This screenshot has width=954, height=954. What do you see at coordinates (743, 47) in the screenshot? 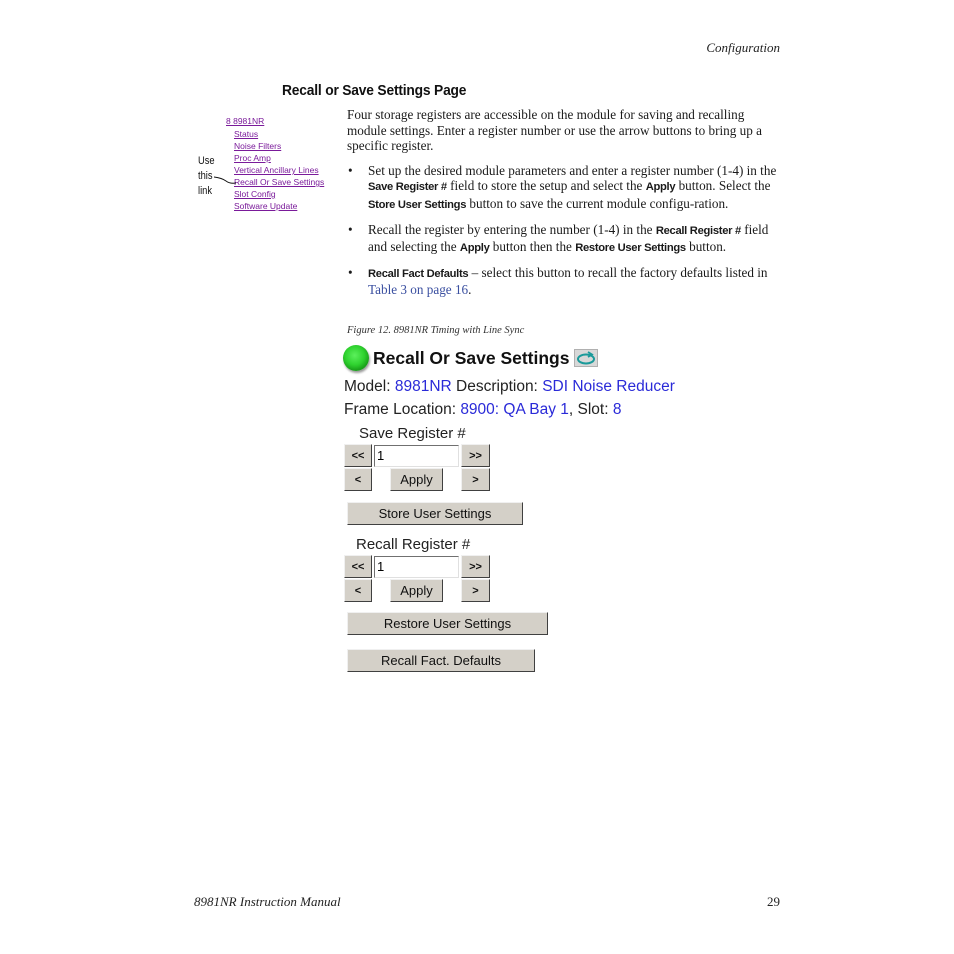
I see `running-head: Configuration` at bounding box center [743, 47].